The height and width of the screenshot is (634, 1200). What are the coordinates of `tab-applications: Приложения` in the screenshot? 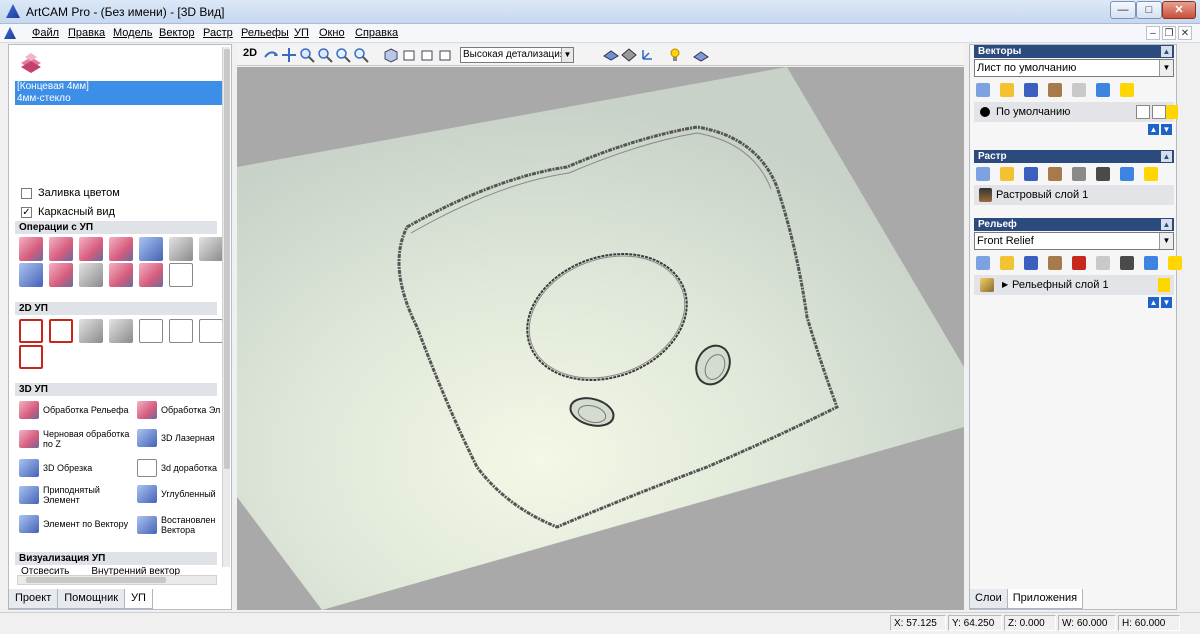 It's located at (1045, 599).